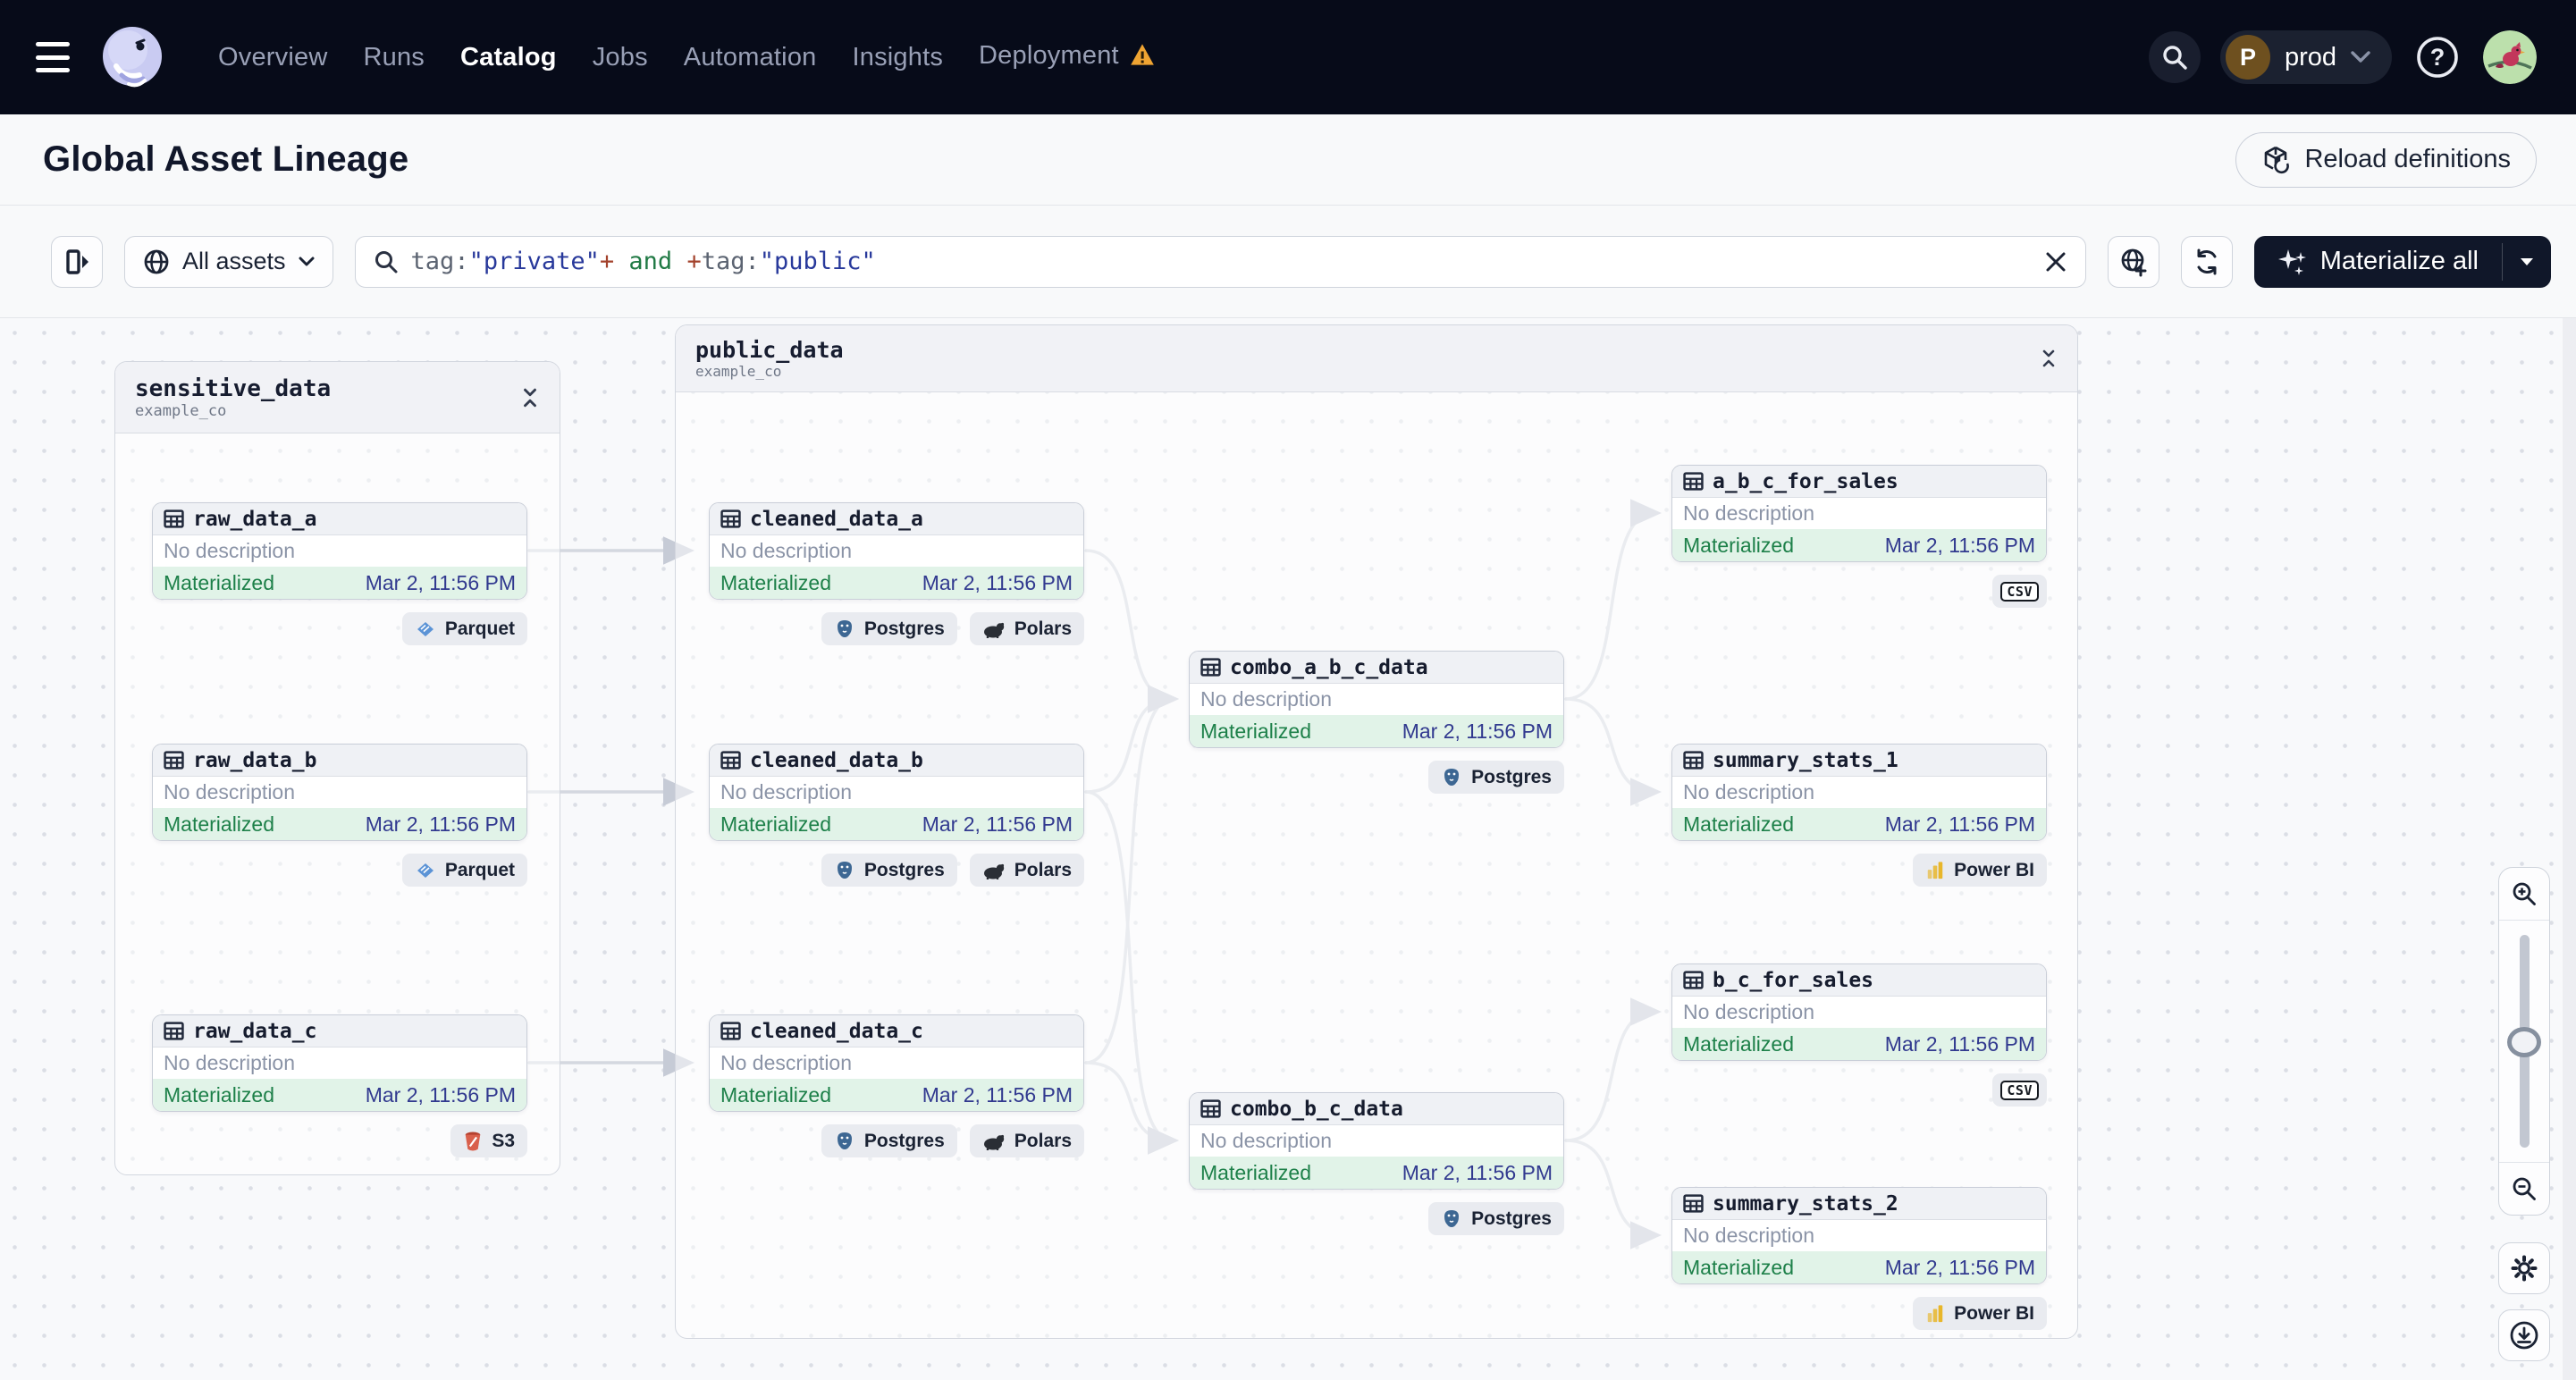 The width and height of the screenshot is (2576, 1380). I want to click on csv-icon: CSV, so click(2020, 591).